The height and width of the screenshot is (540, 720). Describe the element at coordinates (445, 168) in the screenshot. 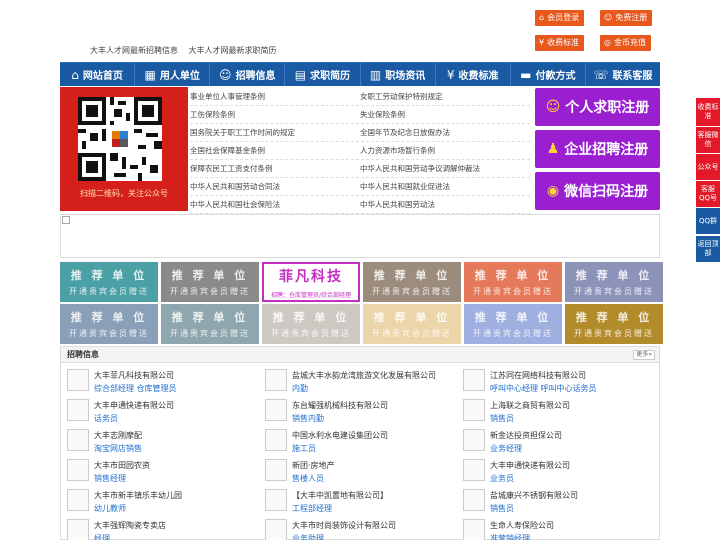

I see `law-link: 中华人民共和国劳动争议调解仲裁法` at that location.